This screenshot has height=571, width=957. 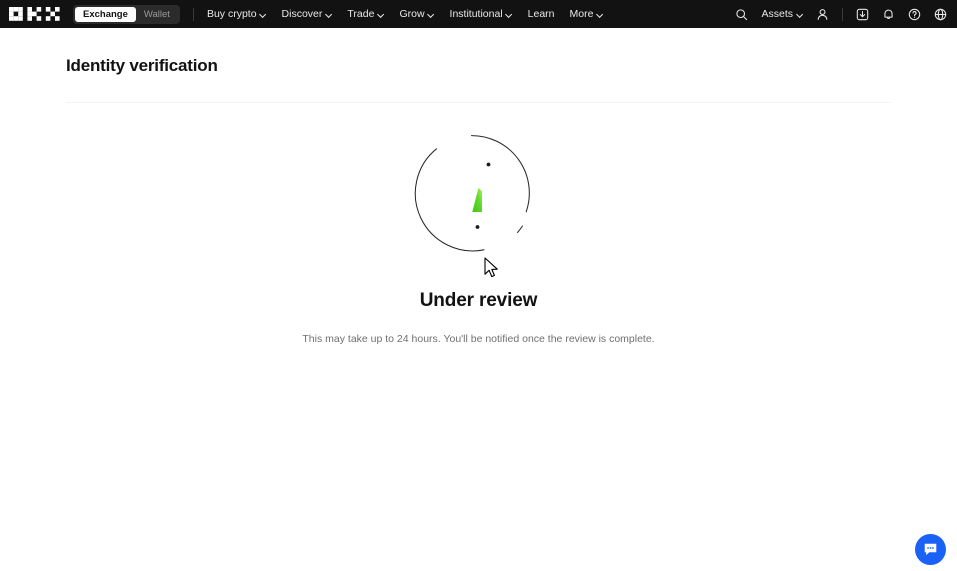 What do you see at coordinates (741, 14) in the screenshot?
I see `search-icon` at bounding box center [741, 14].